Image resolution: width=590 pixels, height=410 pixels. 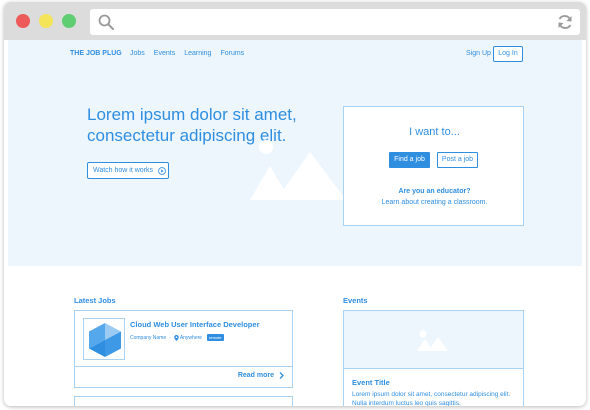 I want to click on nav-link-learning: Learning, so click(x=197, y=53).